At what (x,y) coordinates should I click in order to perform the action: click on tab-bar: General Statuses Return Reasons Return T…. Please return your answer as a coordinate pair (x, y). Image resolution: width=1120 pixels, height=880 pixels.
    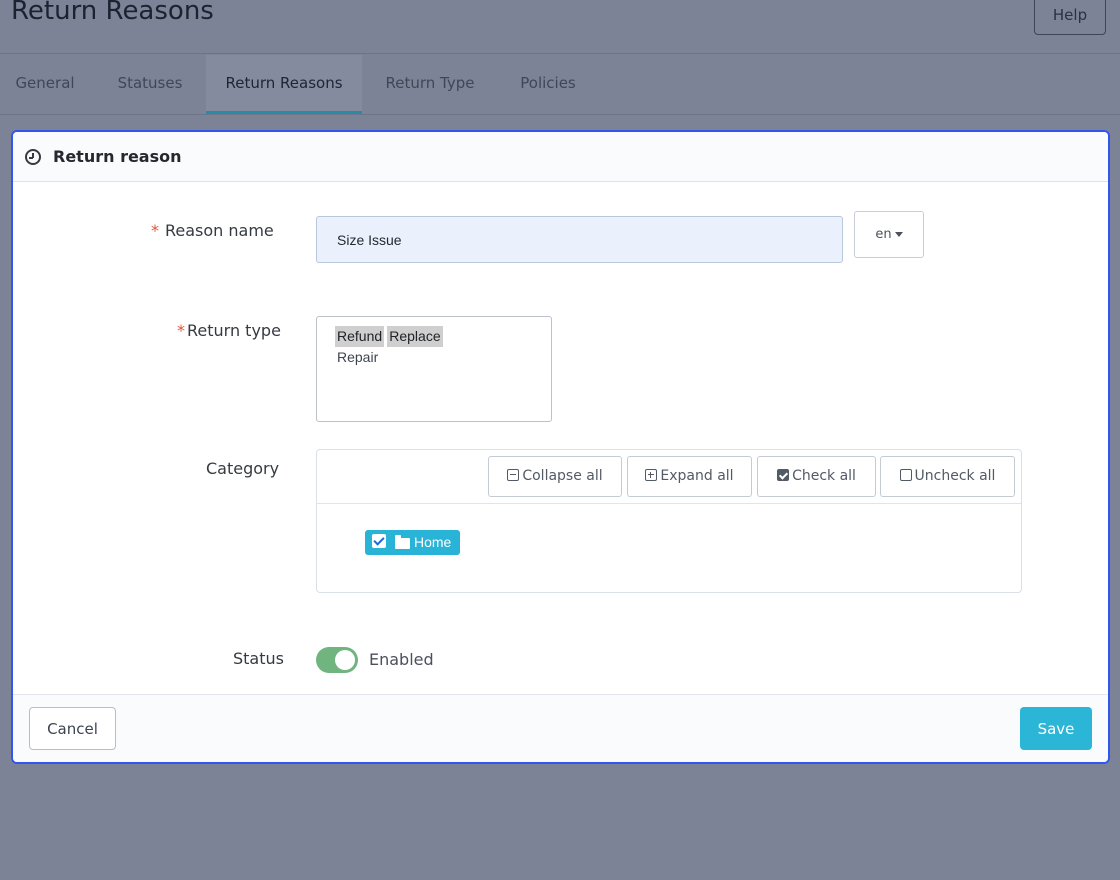
    Looking at the image, I should click on (560, 85).